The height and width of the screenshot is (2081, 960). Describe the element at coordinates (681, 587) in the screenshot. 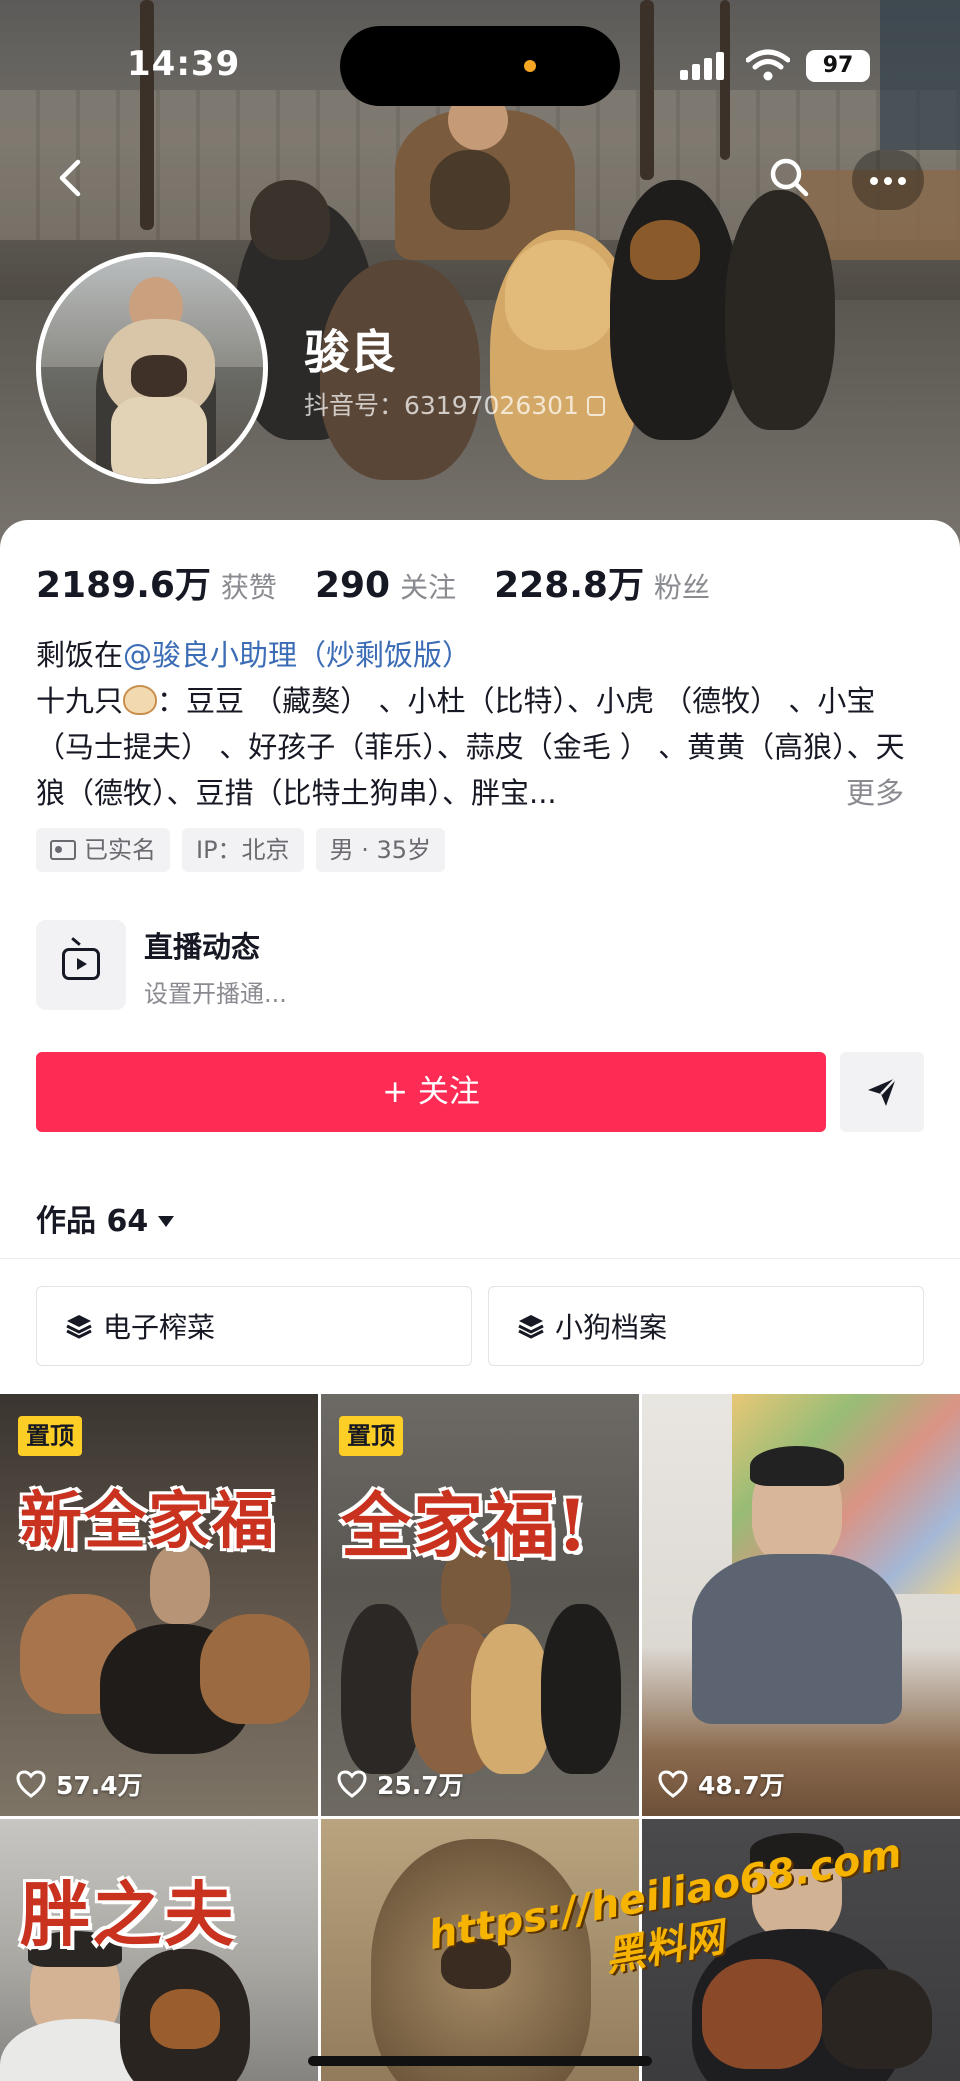

I see `stat-label: 粉丝` at that location.